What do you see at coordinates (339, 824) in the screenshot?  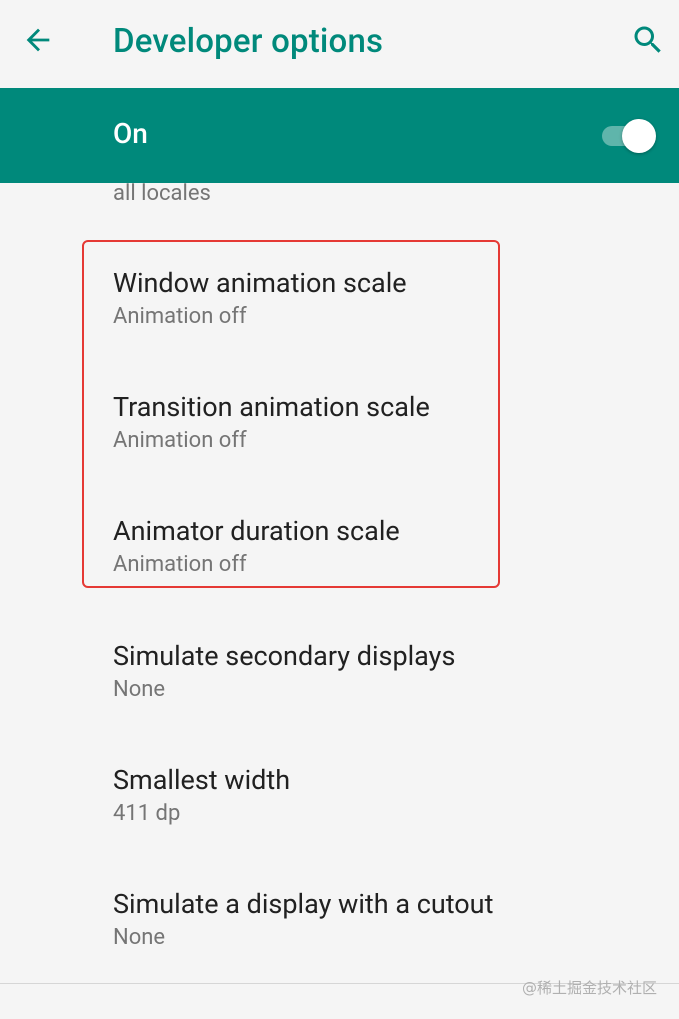 I see `pref-smallest-width: Smallest width 411 dp` at bounding box center [339, 824].